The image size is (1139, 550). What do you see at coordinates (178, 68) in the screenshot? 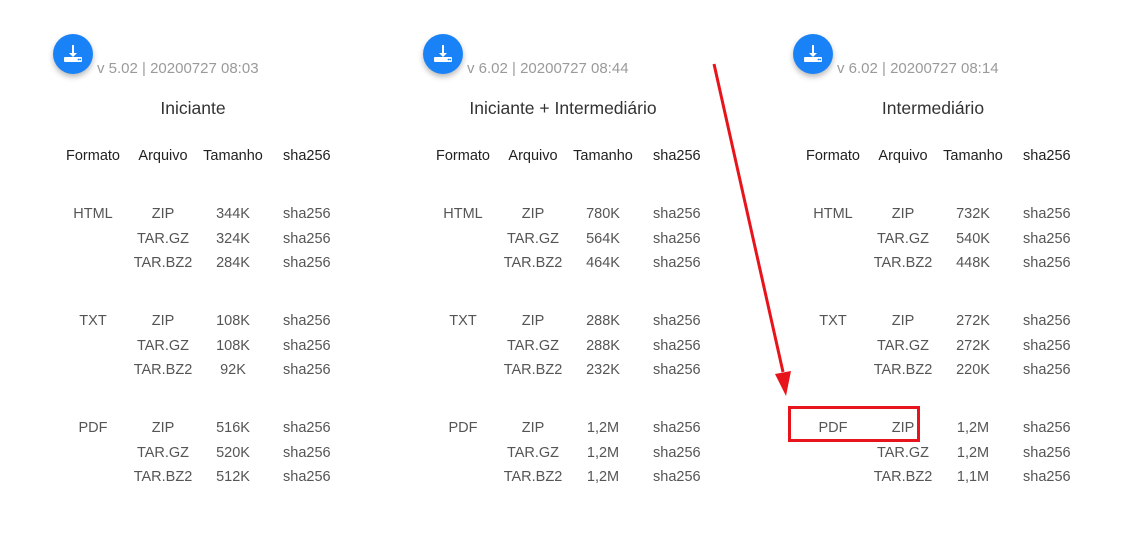
I see `version-label: v 5.02 | 20200727 08:03` at bounding box center [178, 68].